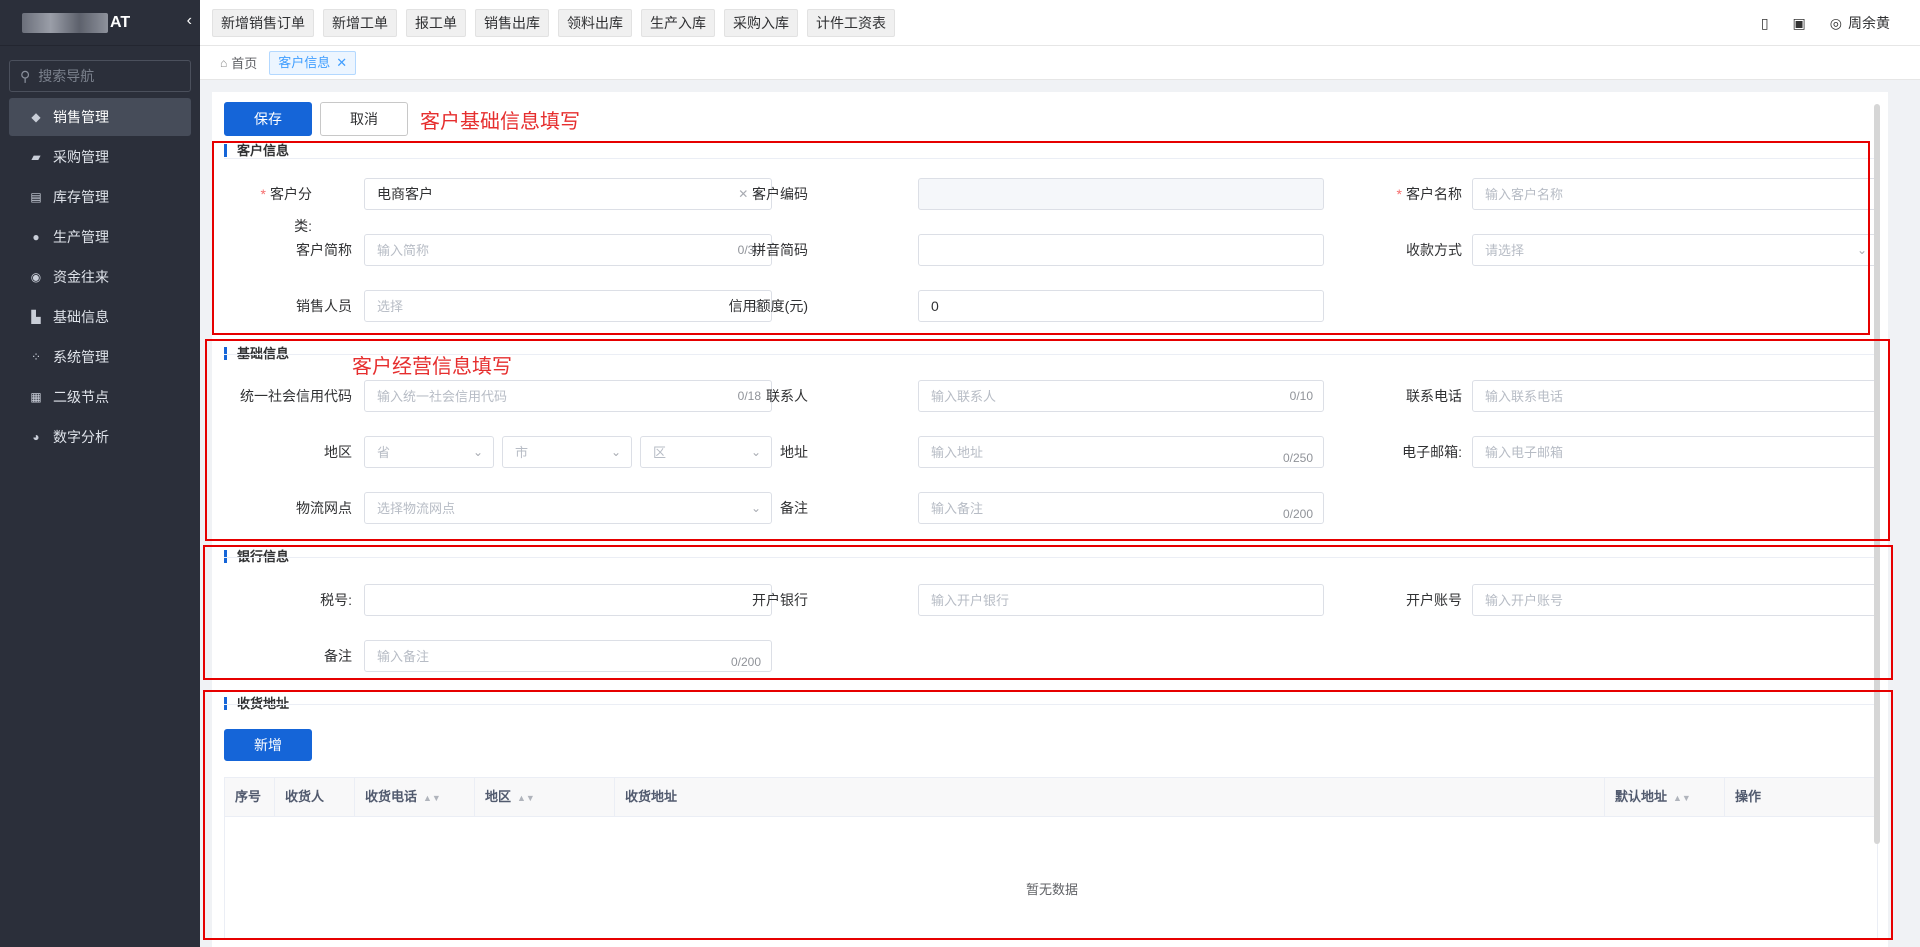 The height and width of the screenshot is (947, 1920). Describe the element at coordinates (364, 119) in the screenshot. I see `cancel-button: 取消` at that location.